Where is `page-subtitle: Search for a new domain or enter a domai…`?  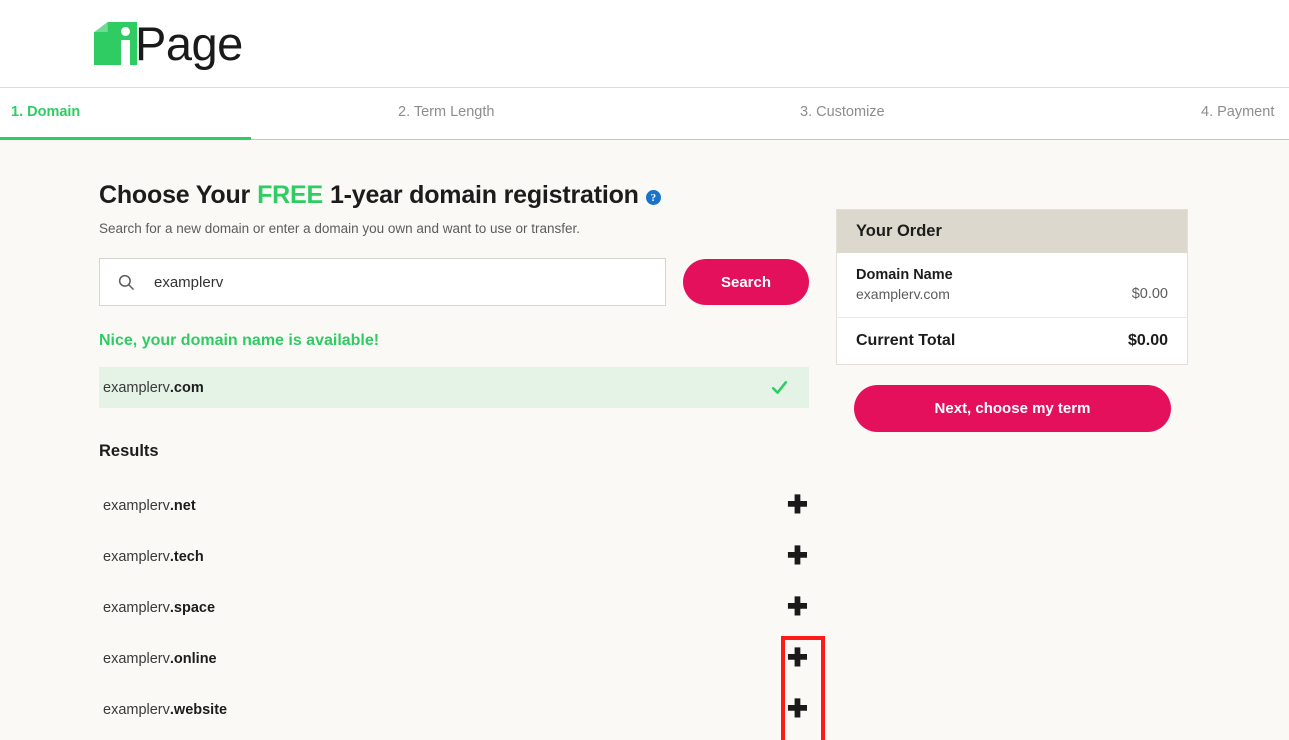
page-subtitle: Search for a new domain or enter a domai… is located at coordinates (340, 228).